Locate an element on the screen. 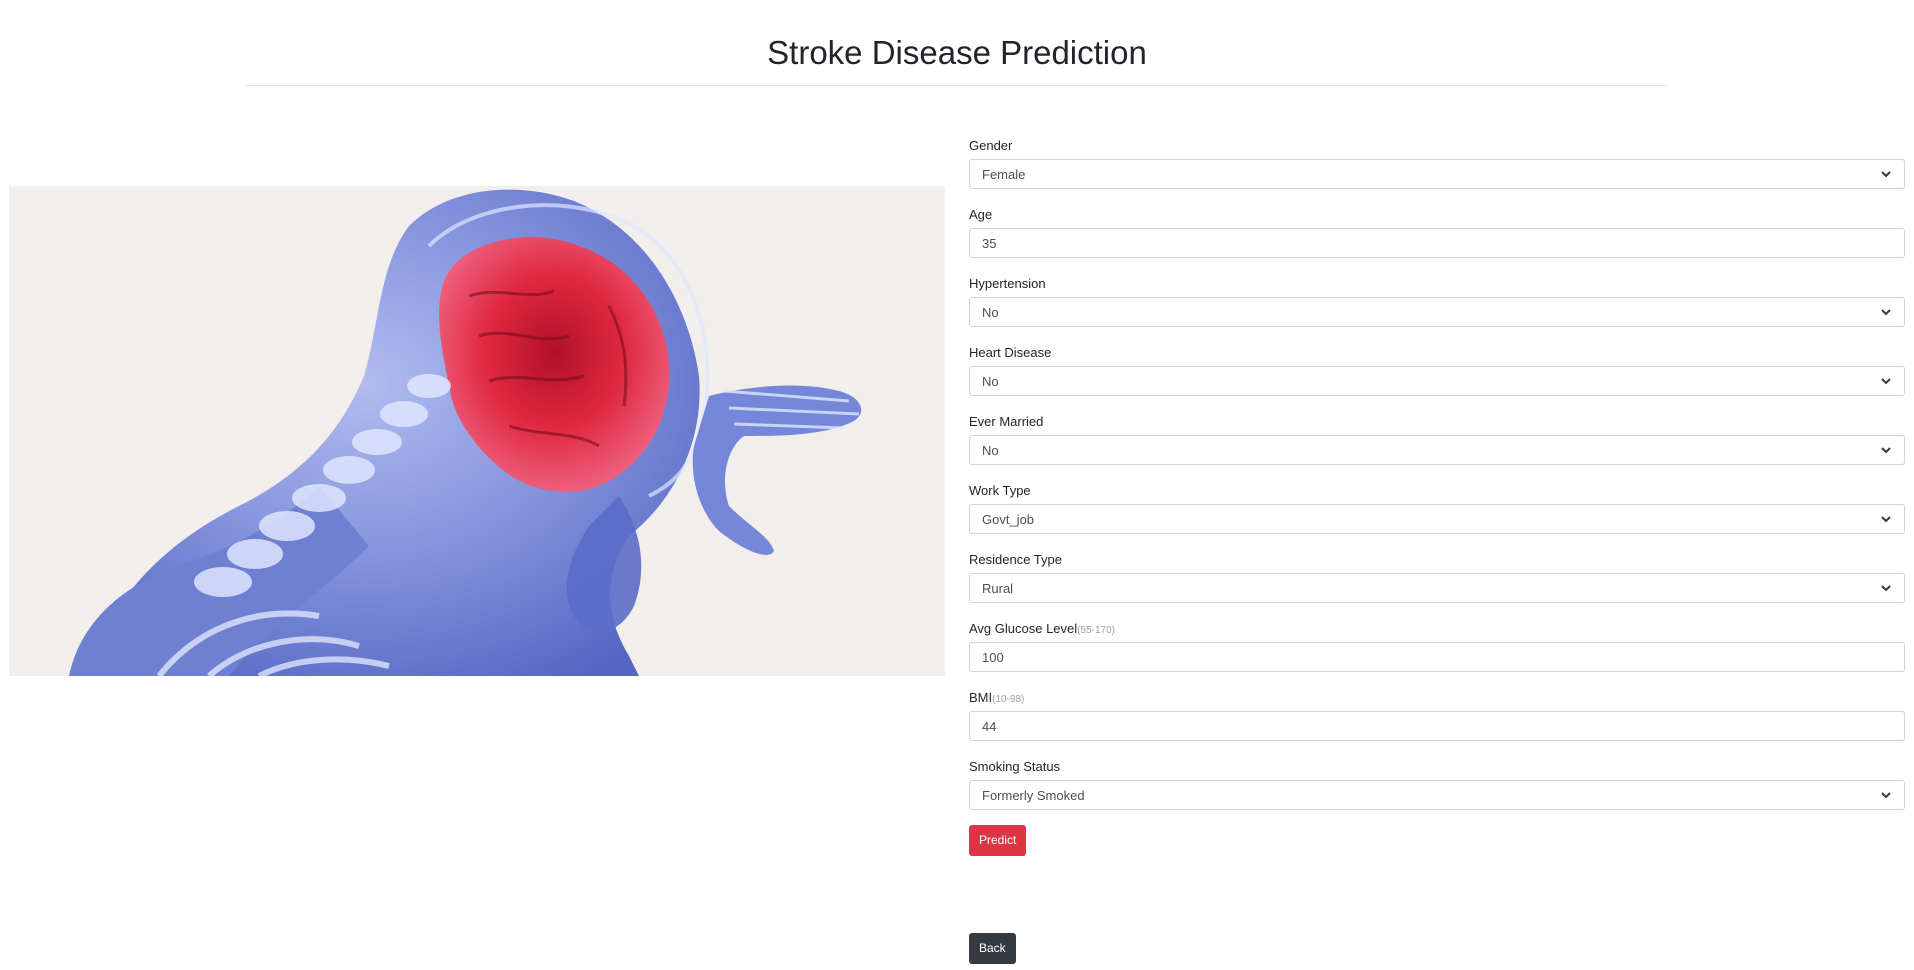  hypertension-label: Hypertension is located at coordinates (1007, 283).